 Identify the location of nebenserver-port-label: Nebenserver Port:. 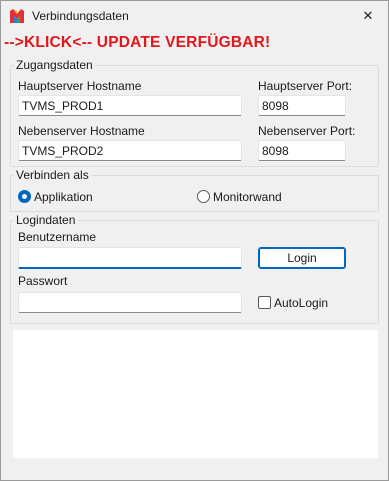
(307, 131).